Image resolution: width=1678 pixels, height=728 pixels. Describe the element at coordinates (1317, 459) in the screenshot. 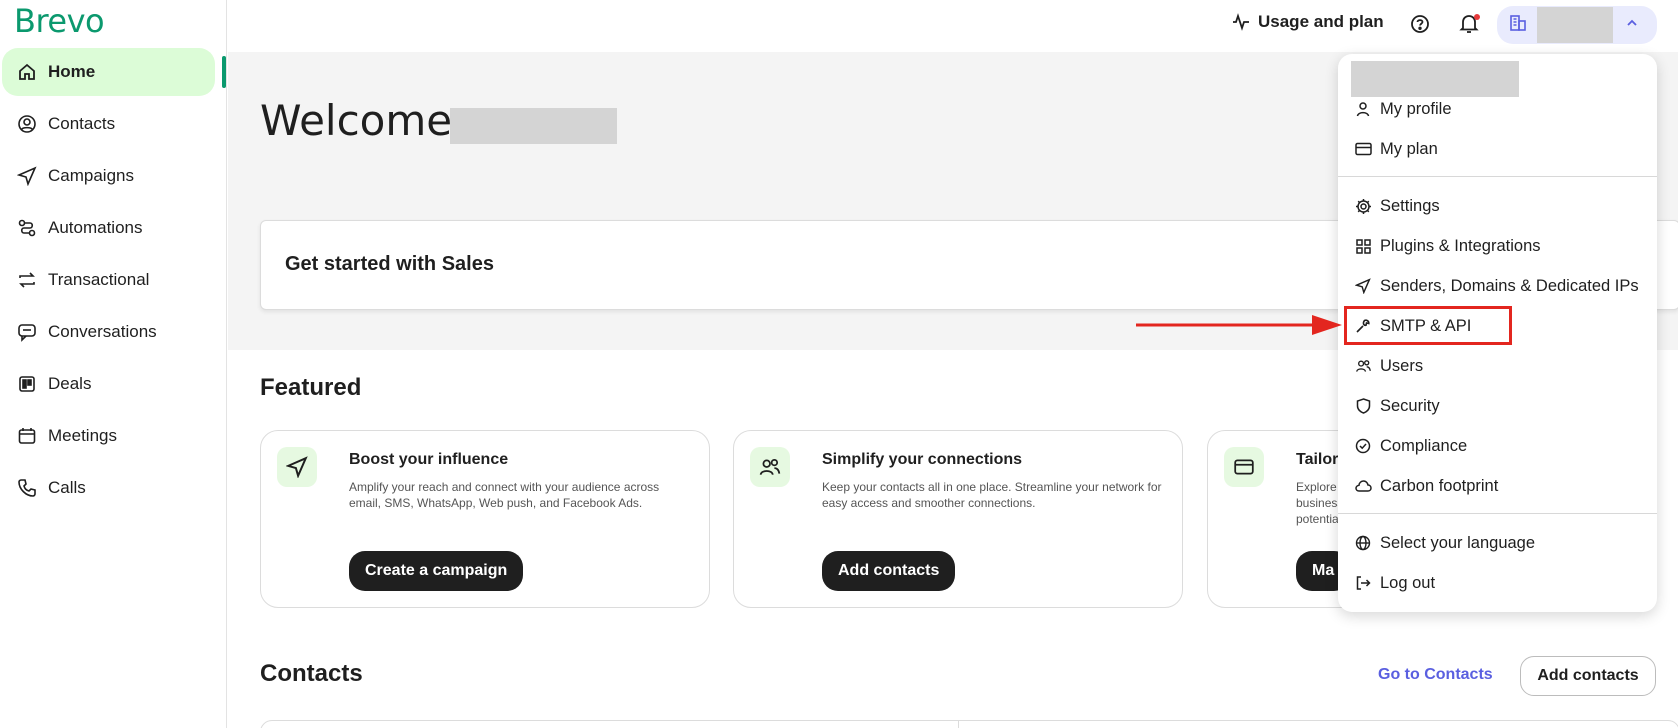

I see `featured-card-title: Tailor` at that location.